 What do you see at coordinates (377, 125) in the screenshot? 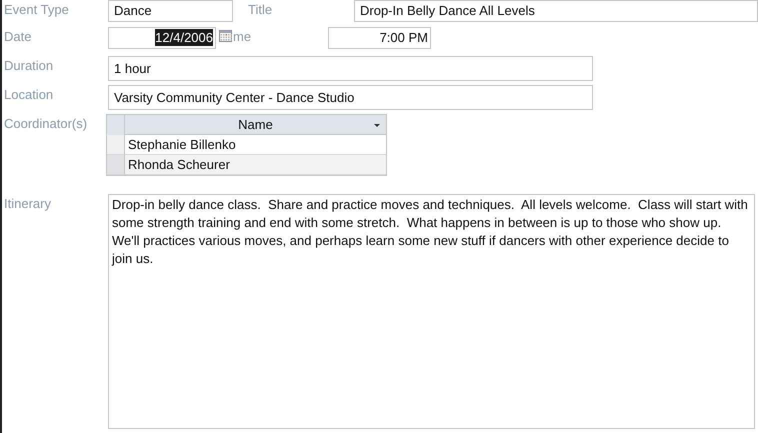
I see `dropdown-arrow-icon` at bounding box center [377, 125].